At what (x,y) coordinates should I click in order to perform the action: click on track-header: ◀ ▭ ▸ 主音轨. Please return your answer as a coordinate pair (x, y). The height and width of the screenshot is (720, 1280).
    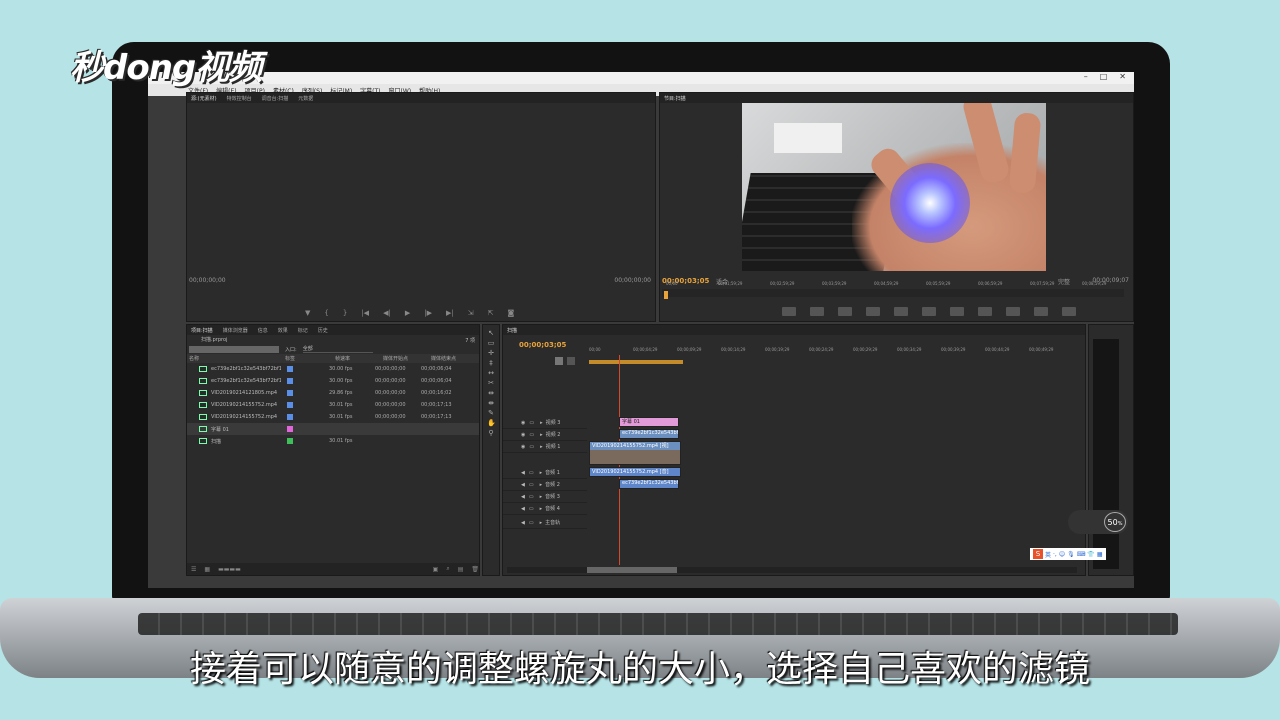
    Looking at the image, I should click on (545, 523).